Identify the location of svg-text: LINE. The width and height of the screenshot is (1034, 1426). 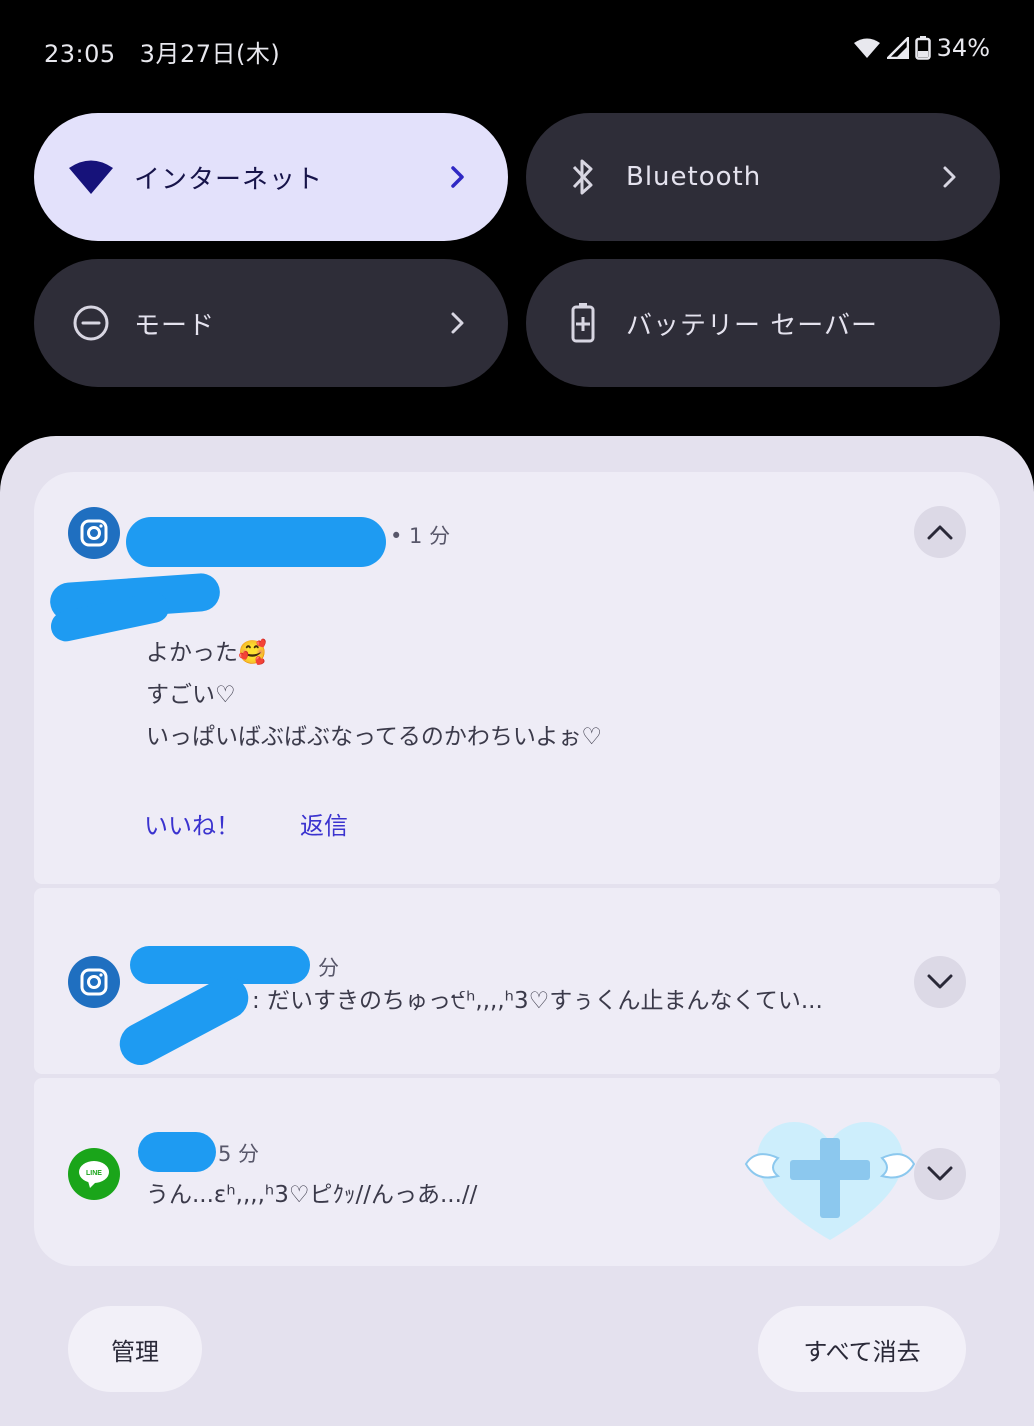
(94, 1173).